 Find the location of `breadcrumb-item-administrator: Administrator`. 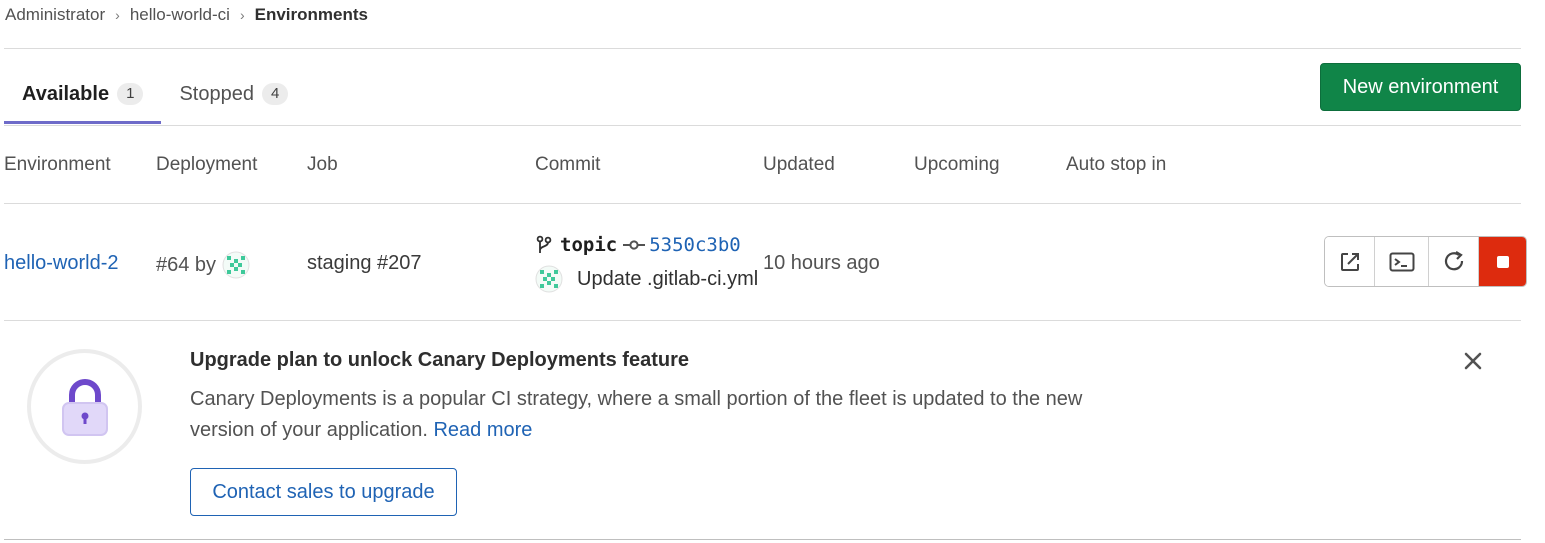

breadcrumb-item-administrator: Administrator is located at coordinates (55, 15).